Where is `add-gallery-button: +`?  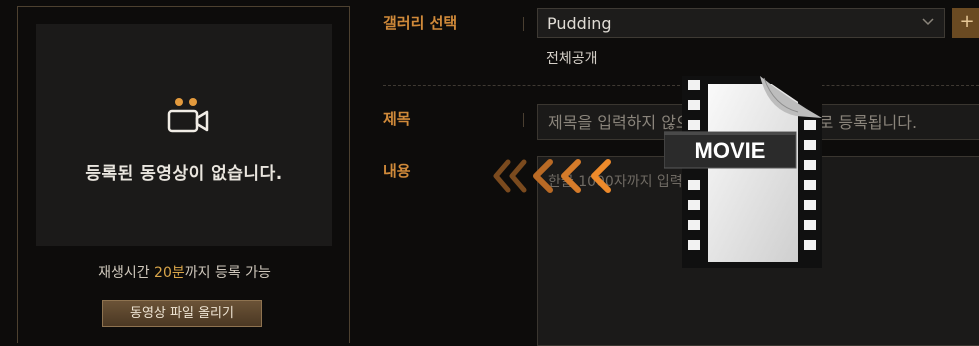
add-gallery-button: + is located at coordinates (965, 23).